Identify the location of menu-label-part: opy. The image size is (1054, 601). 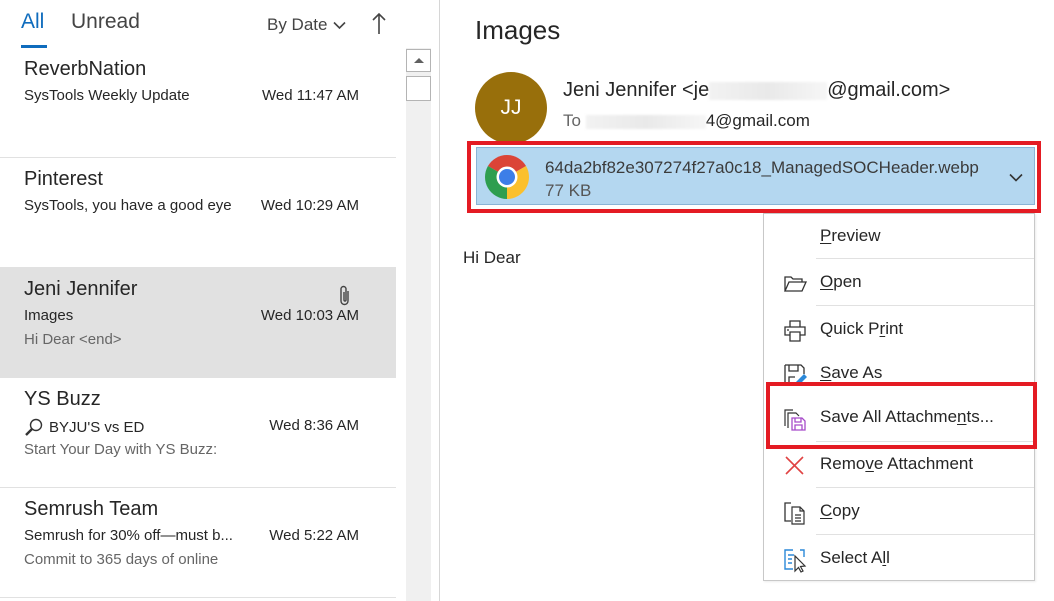
(846, 510).